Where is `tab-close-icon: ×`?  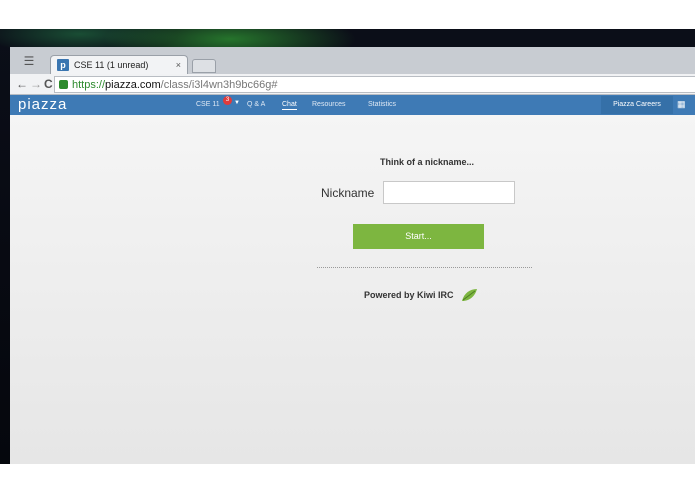 tab-close-icon: × is located at coordinates (178, 65).